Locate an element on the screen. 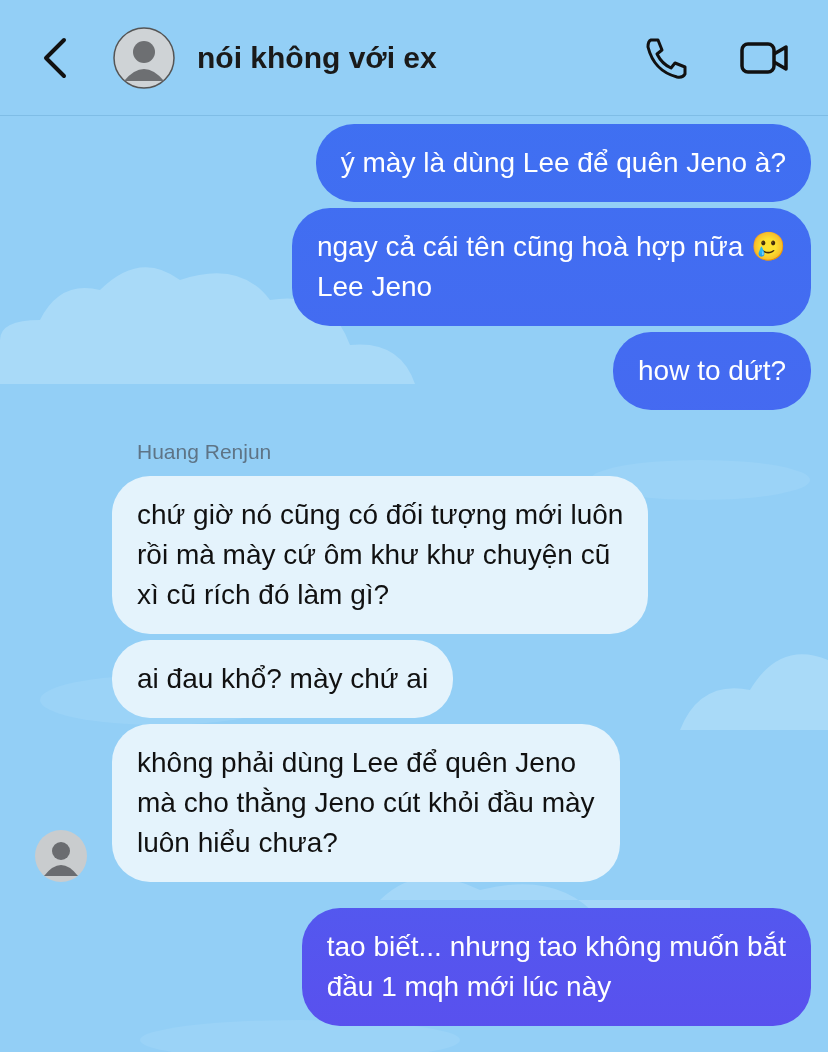  outgoing-message: tao biết... nhưng tao không muốn bắt đầu 1 mqh mới lúc này is located at coordinates (556, 967).